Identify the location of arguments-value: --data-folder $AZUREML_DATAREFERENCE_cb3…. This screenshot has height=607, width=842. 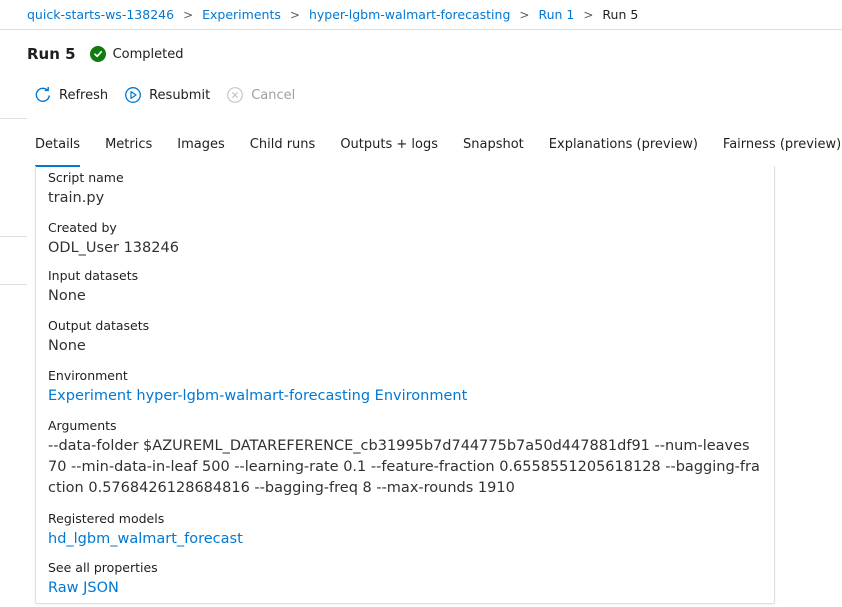
(404, 467).